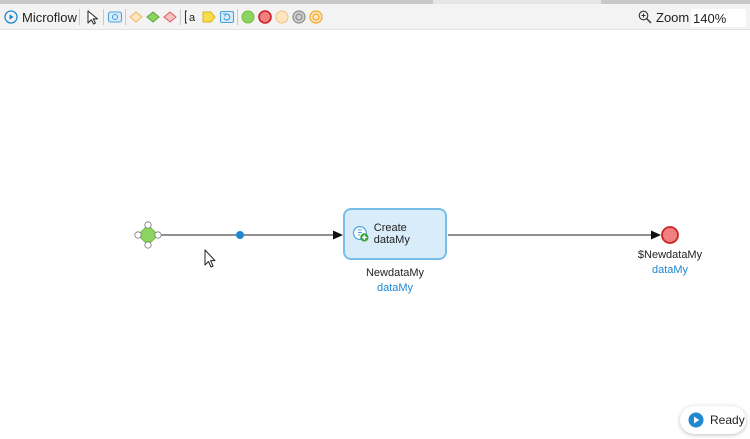 The image size is (750, 439). Describe the element at coordinates (727, 420) in the screenshot. I see `status-label: Ready` at that location.